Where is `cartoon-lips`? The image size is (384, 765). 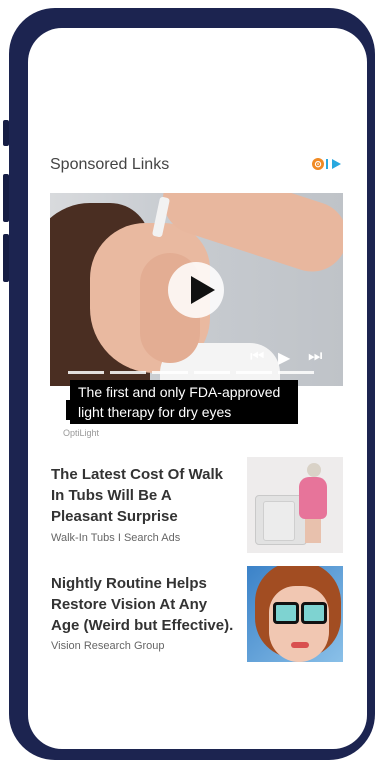 cartoon-lips is located at coordinates (300, 645).